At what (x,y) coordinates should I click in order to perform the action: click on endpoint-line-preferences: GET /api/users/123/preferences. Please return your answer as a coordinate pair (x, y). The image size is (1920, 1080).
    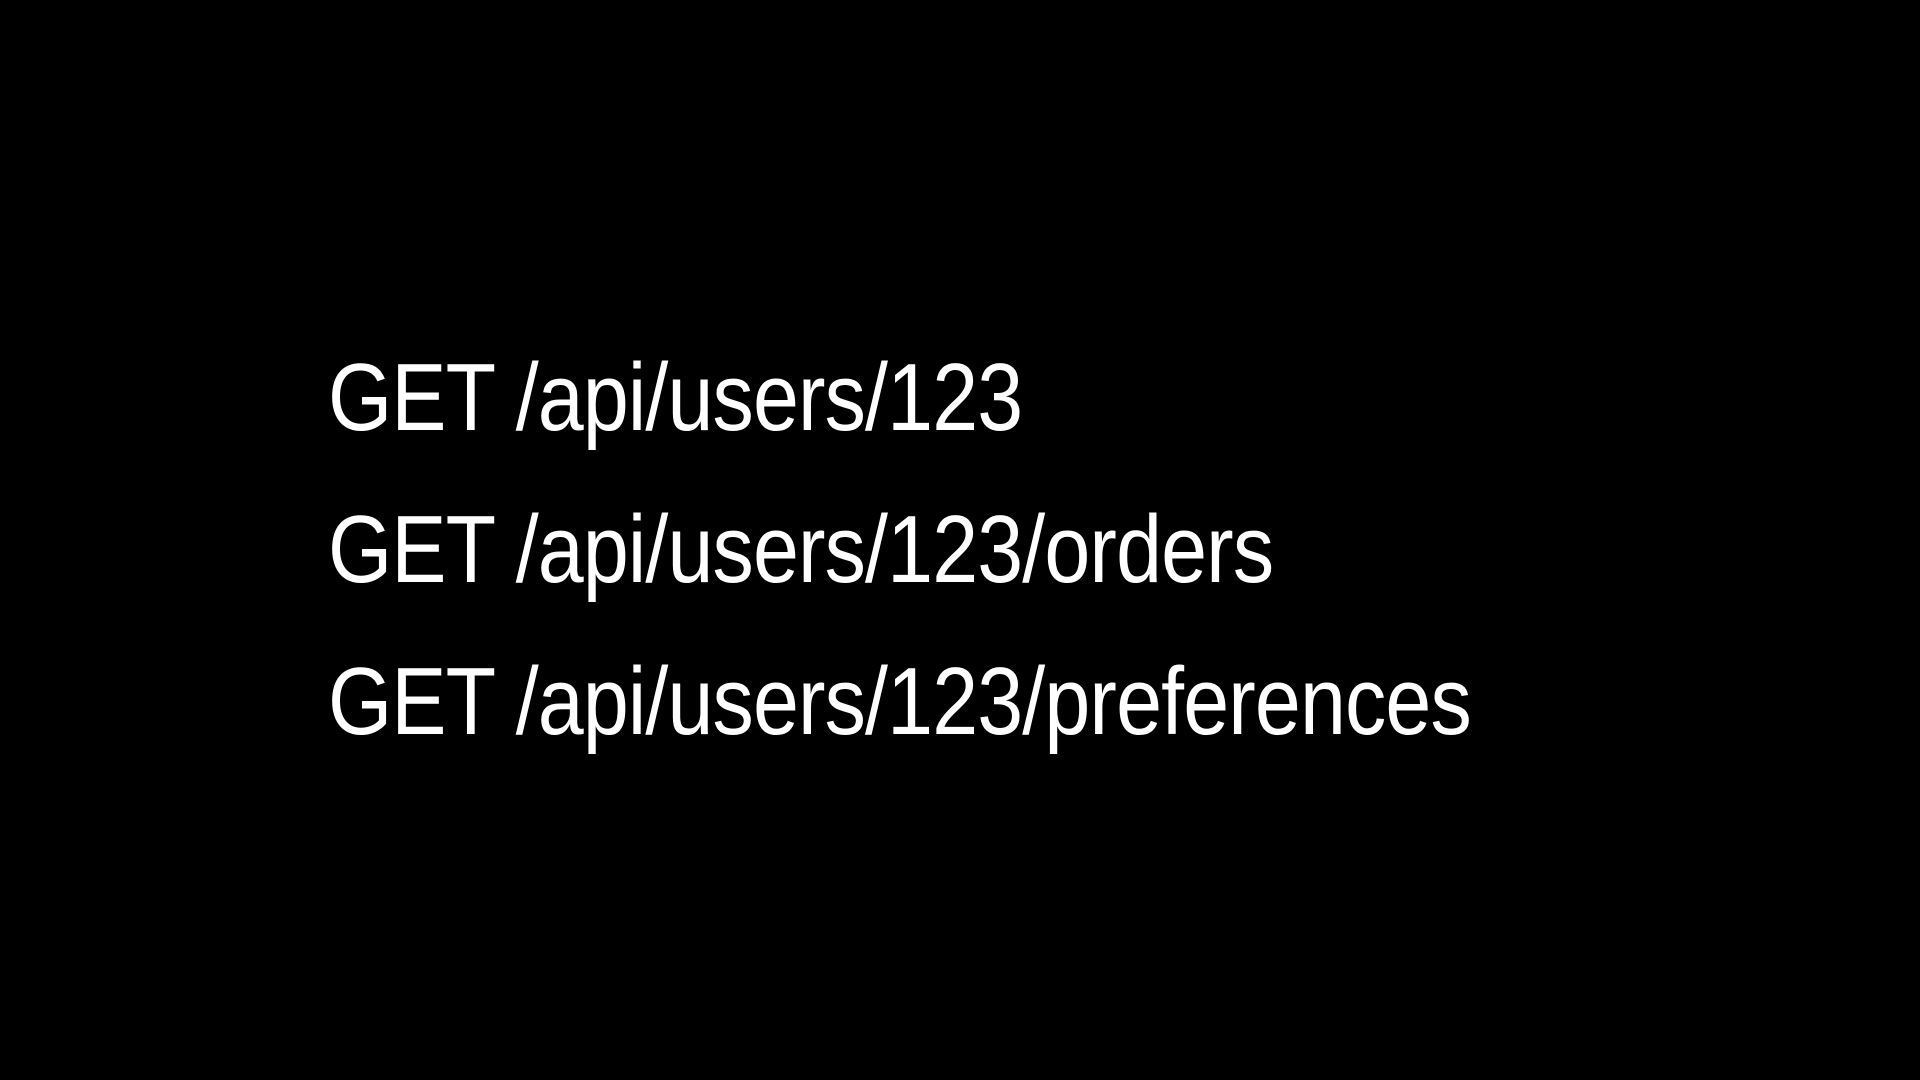
    Looking at the image, I should click on (900, 701).